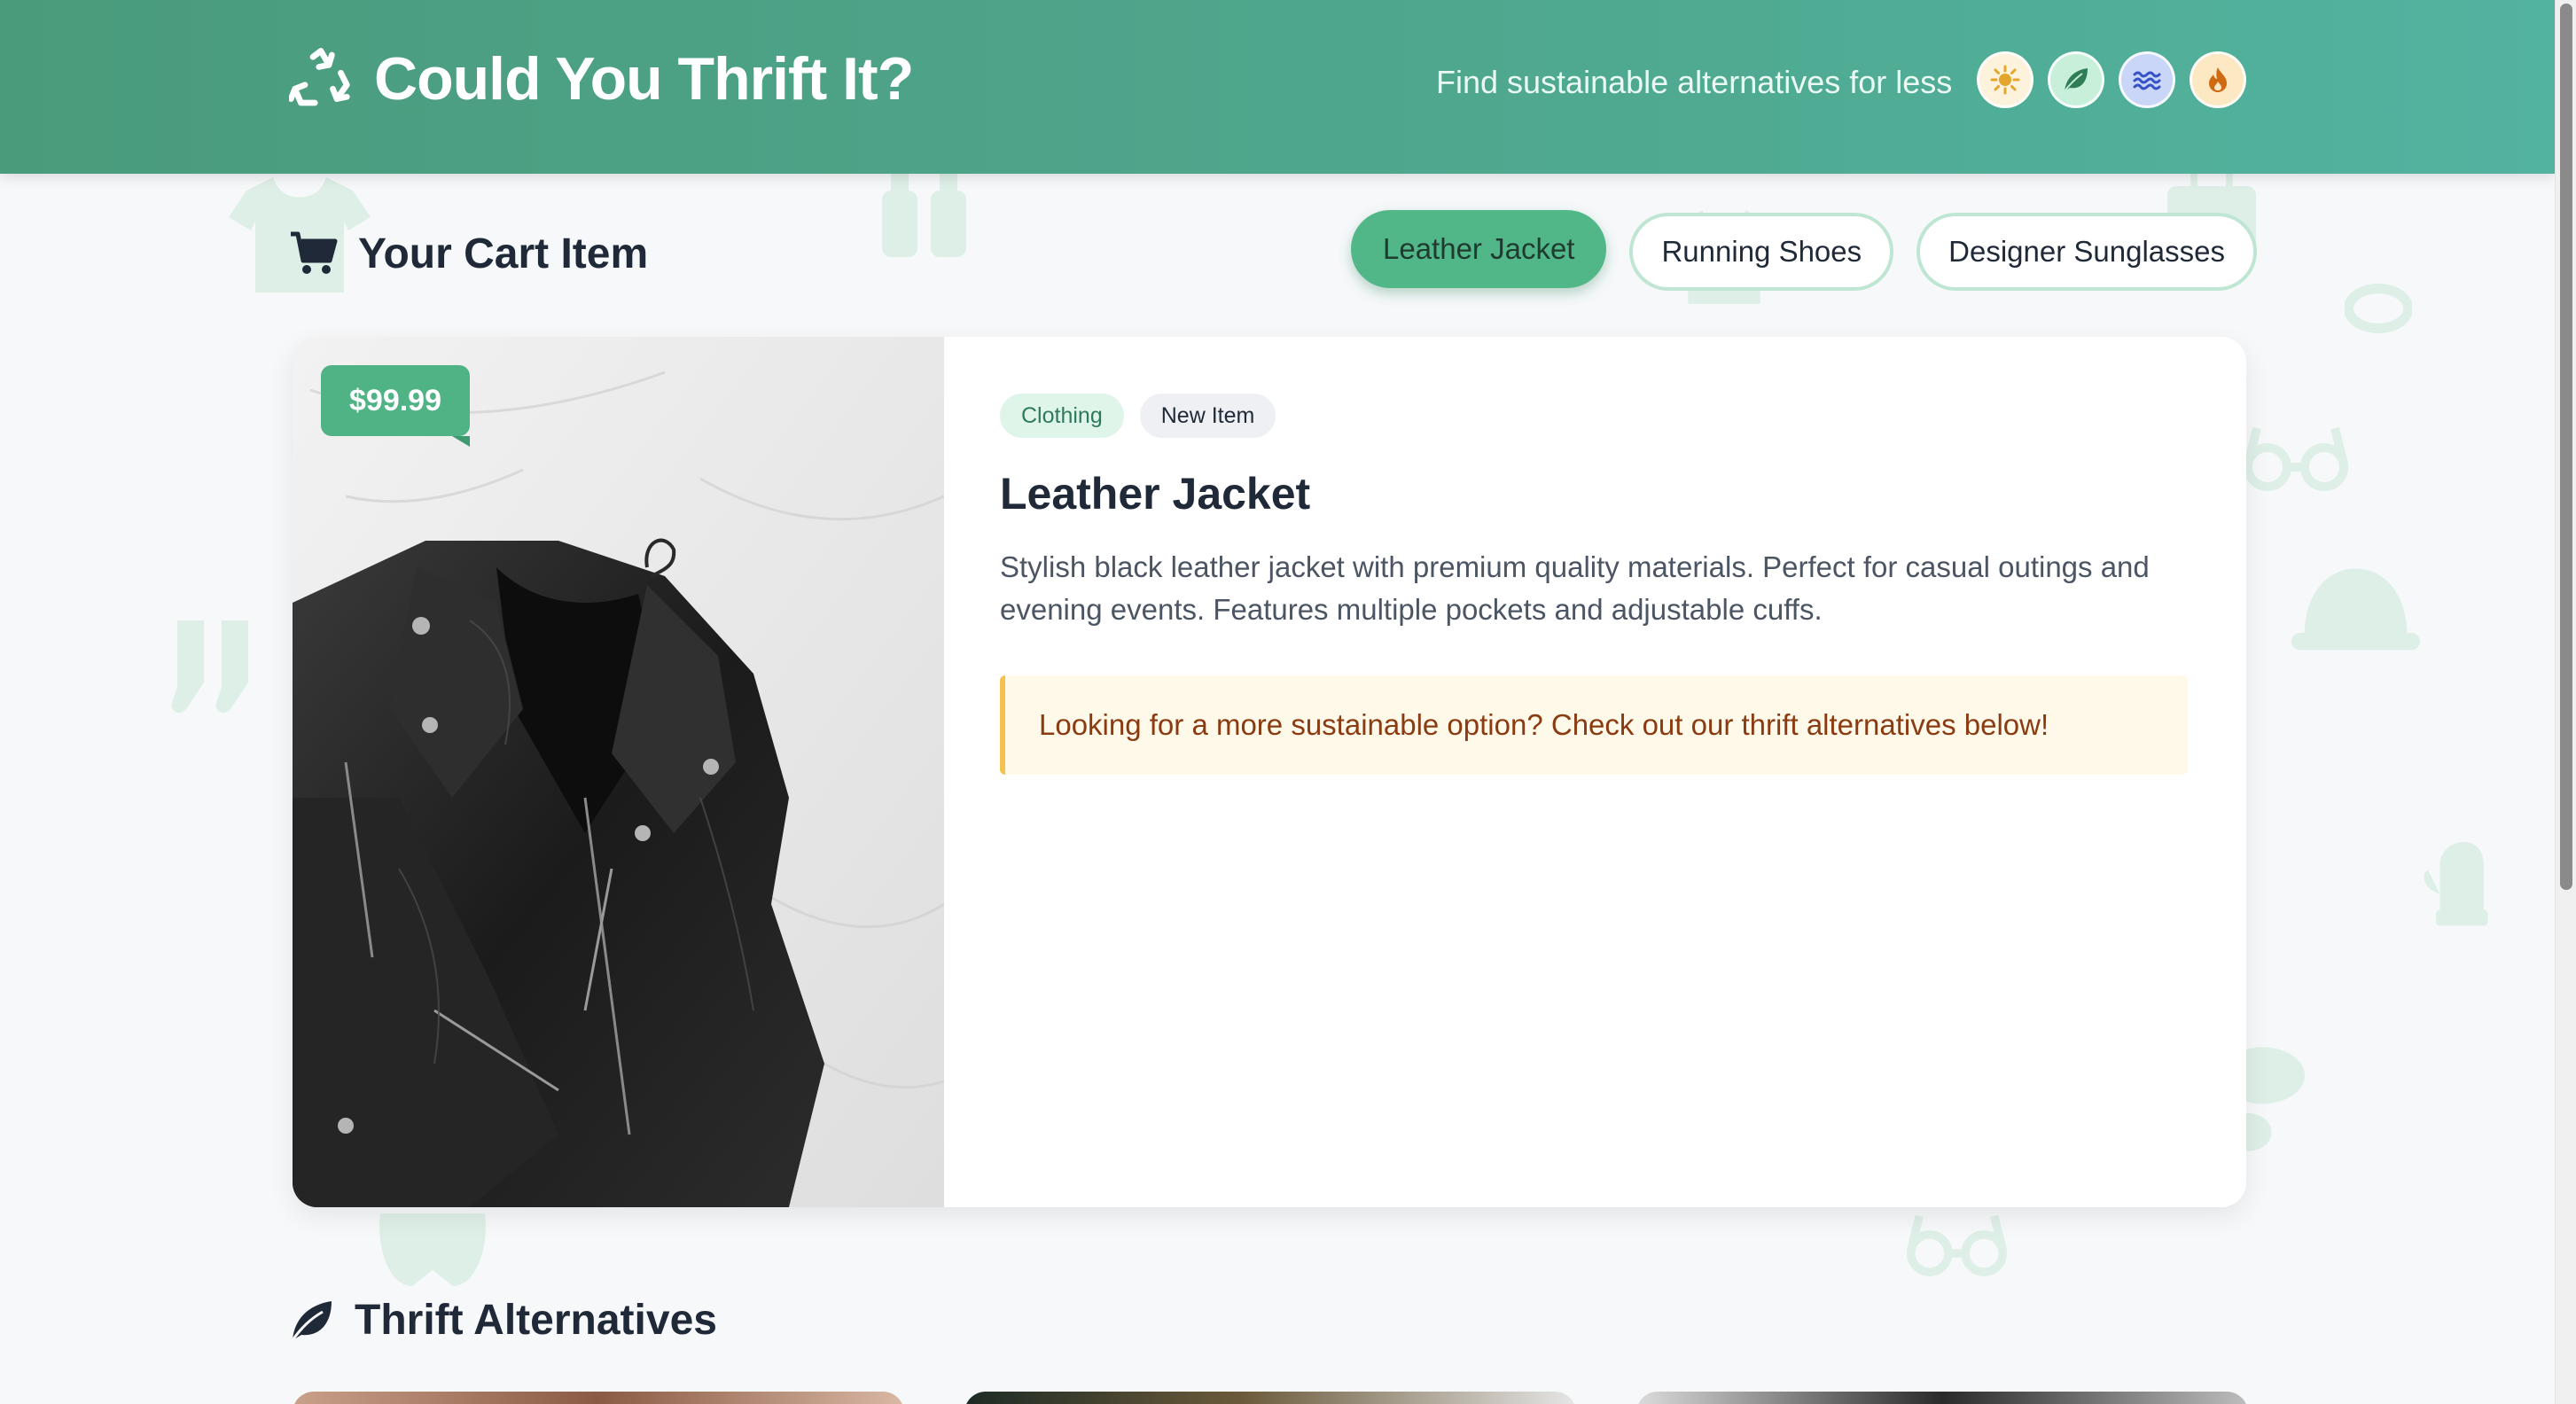  Describe the element at coordinates (2378, 308) in the screenshot. I see `bg-ring-icon` at that location.